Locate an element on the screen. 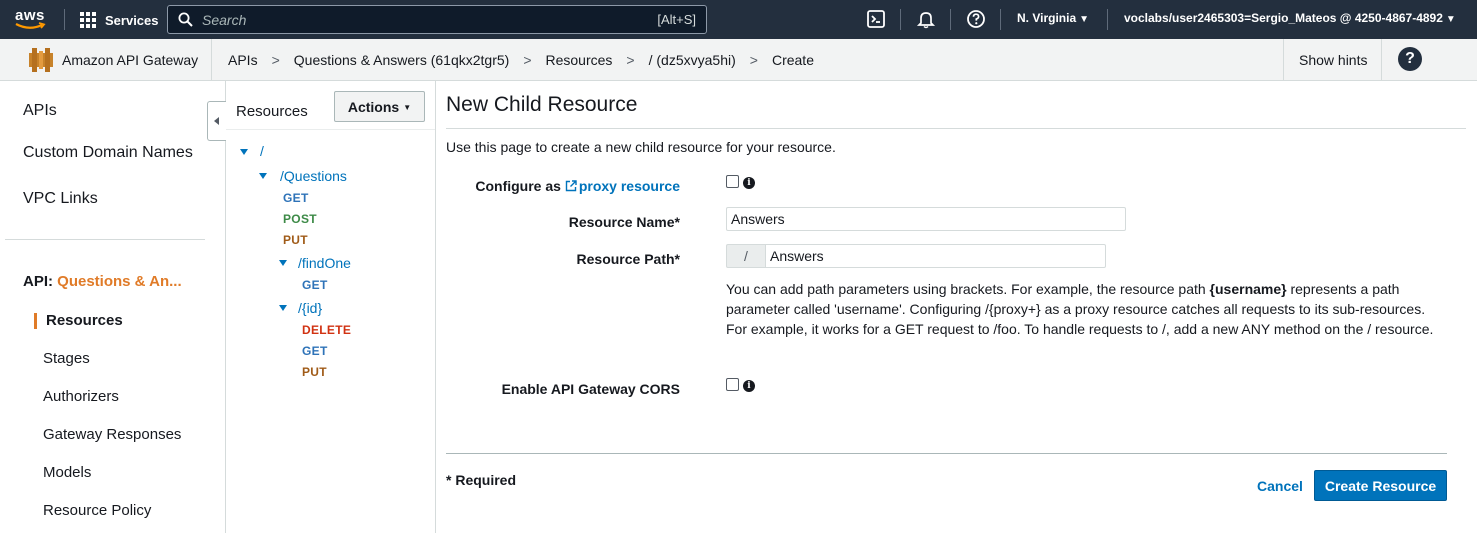 The width and height of the screenshot is (1477, 533). tree-method-post: POST is located at coordinates (300, 219).